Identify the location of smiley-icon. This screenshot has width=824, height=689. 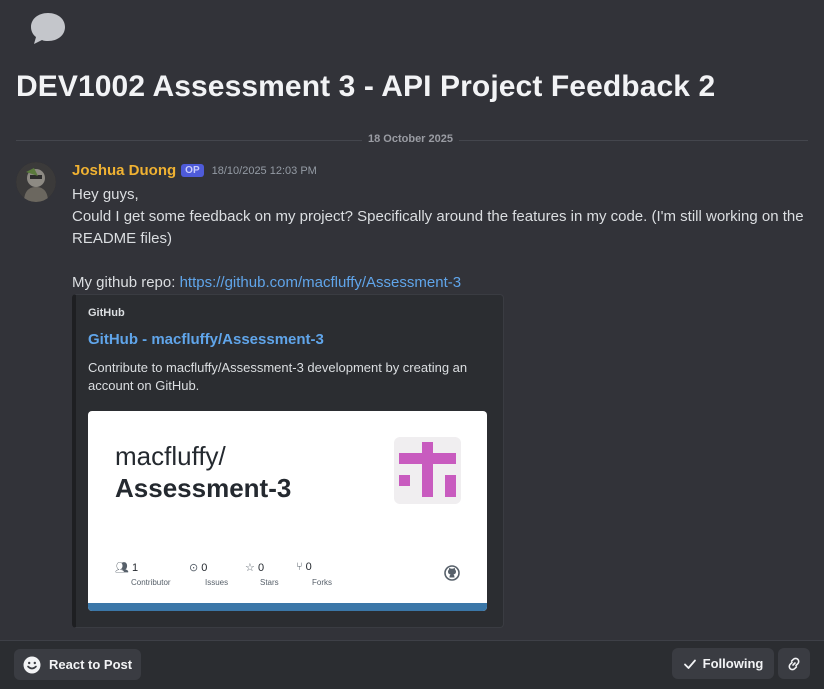
(32, 664).